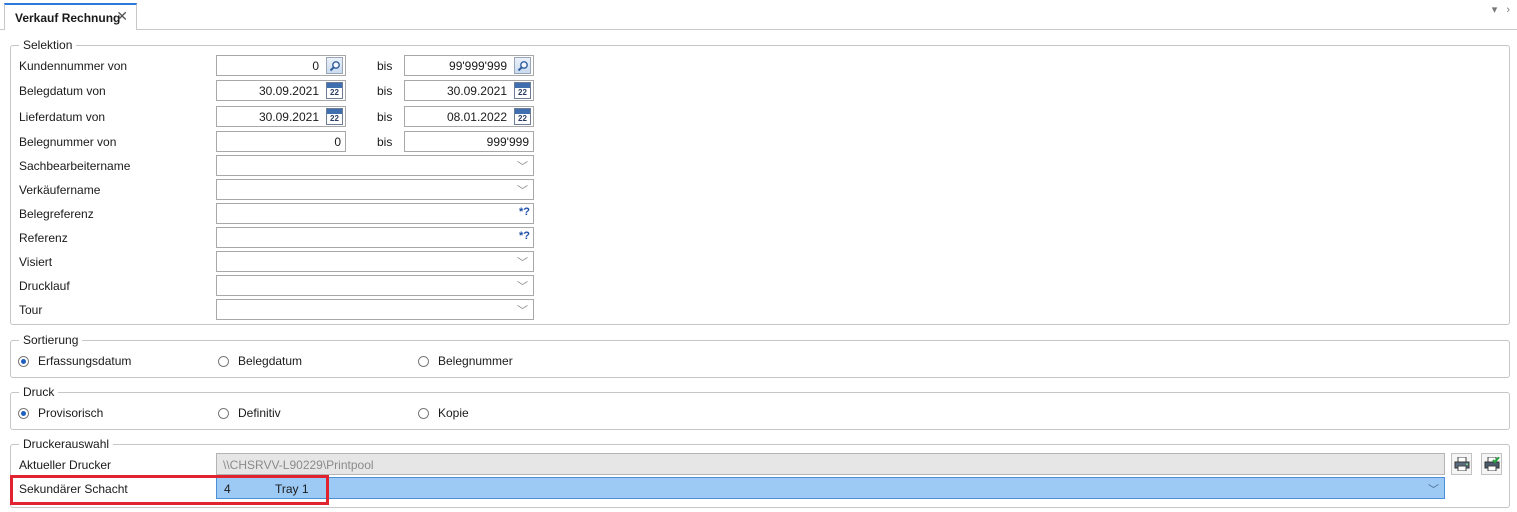  Describe the element at coordinates (44, 286) in the screenshot. I see `drucklauf-label: Drucklauf` at that location.